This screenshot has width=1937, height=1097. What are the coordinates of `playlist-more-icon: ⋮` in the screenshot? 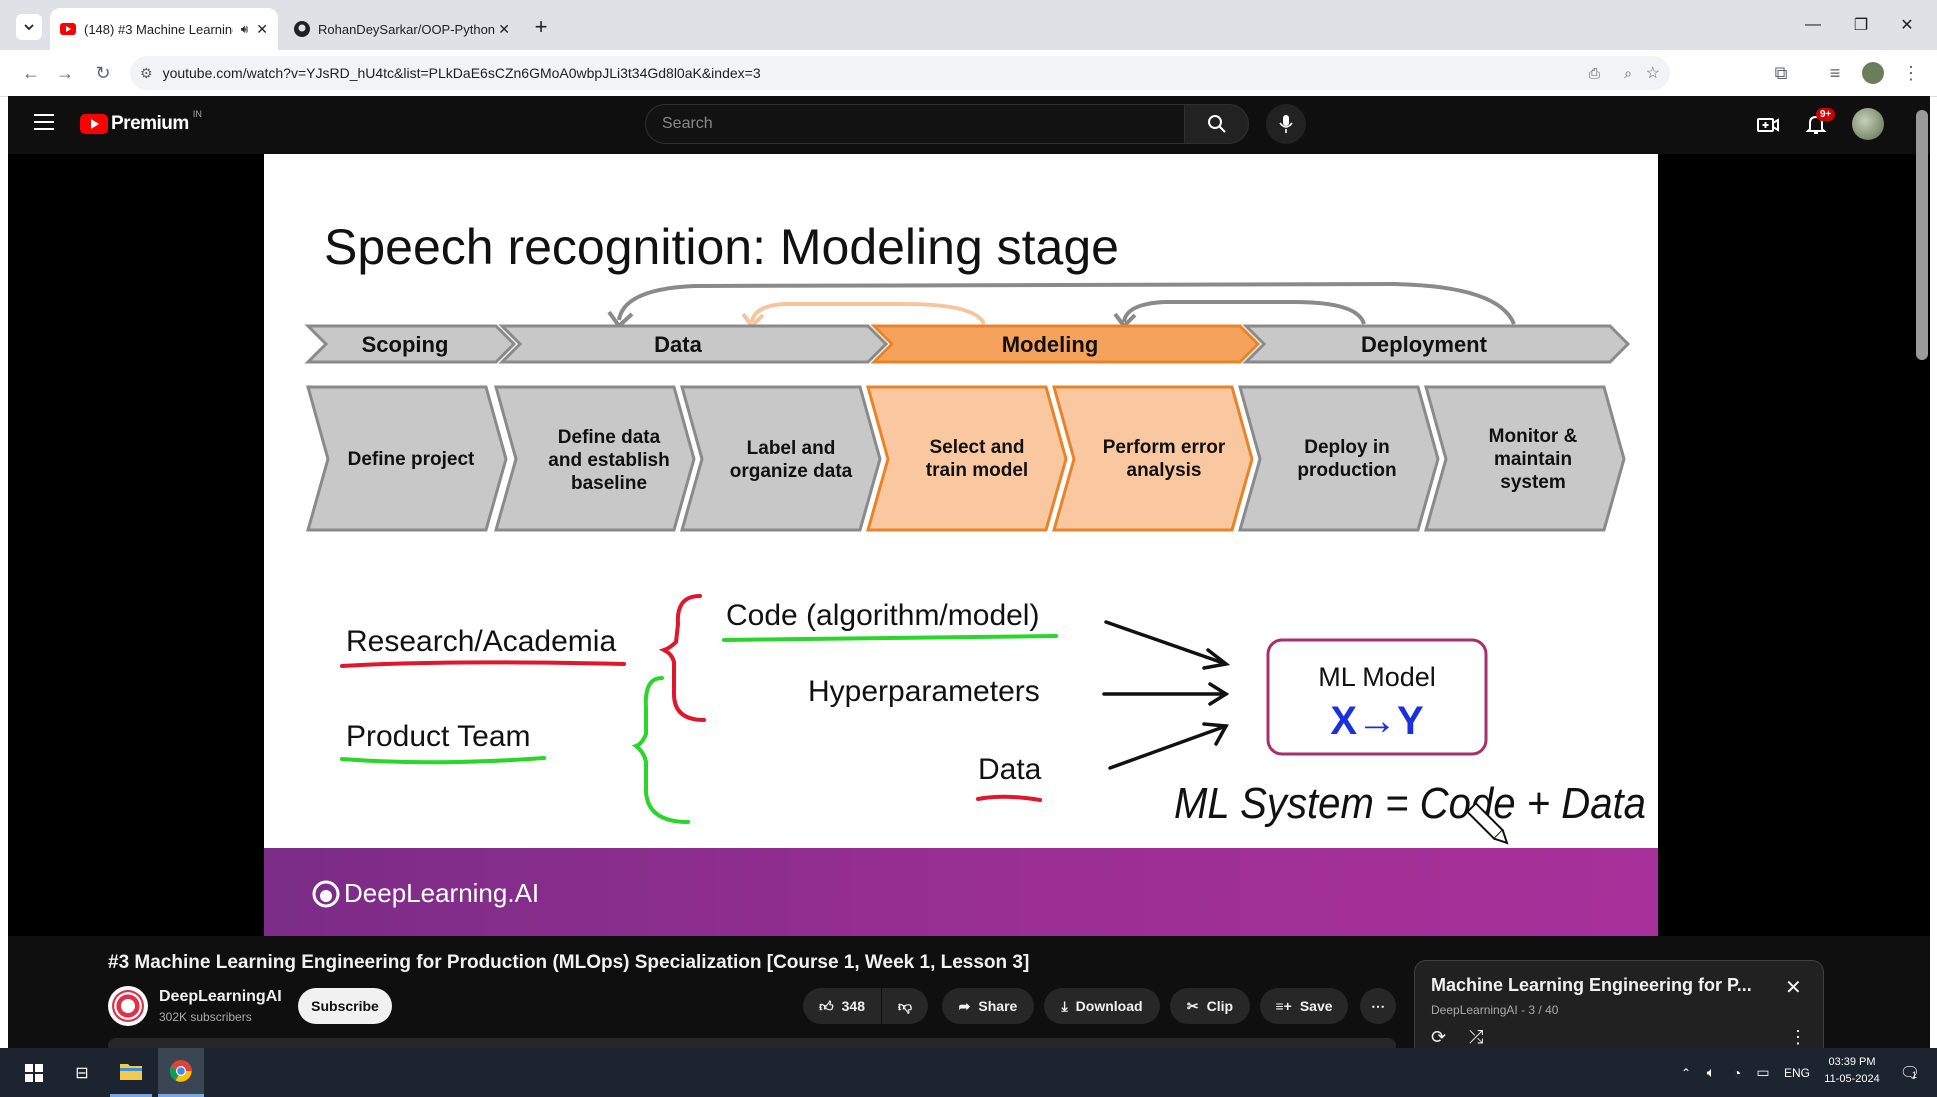 It's located at (1798, 1037).